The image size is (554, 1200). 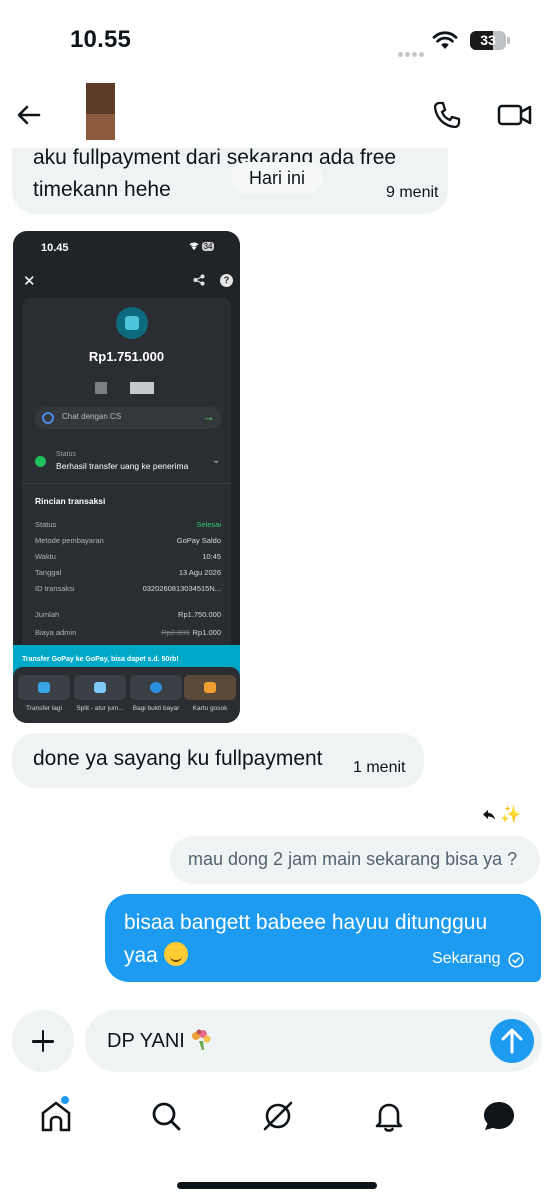 What do you see at coordinates (48, 418) in the screenshot?
I see `headset-icon` at bounding box center [48, 418].